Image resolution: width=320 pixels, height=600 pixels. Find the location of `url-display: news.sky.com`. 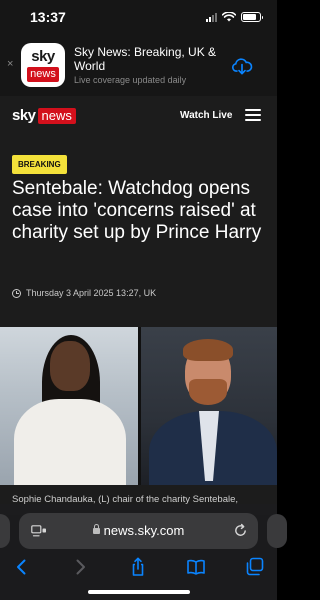

url-display: news.sky.com is located at coordinates (138, 530).